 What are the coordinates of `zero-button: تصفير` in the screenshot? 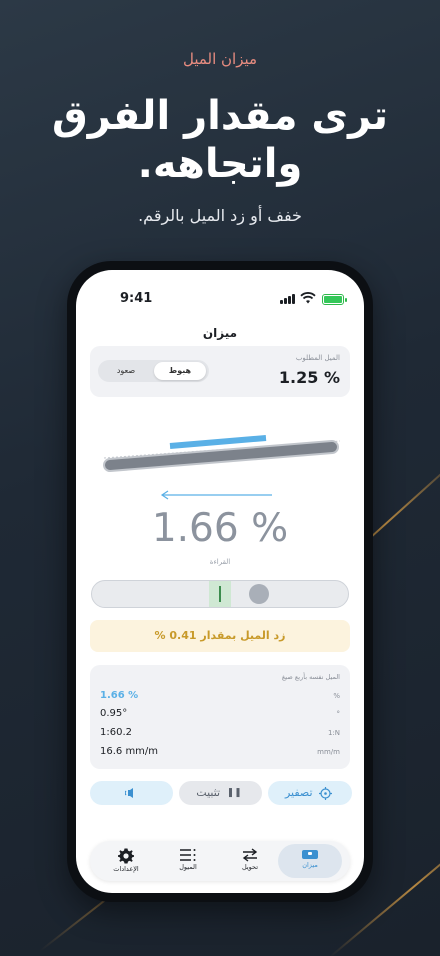 It's located at (310, 793).